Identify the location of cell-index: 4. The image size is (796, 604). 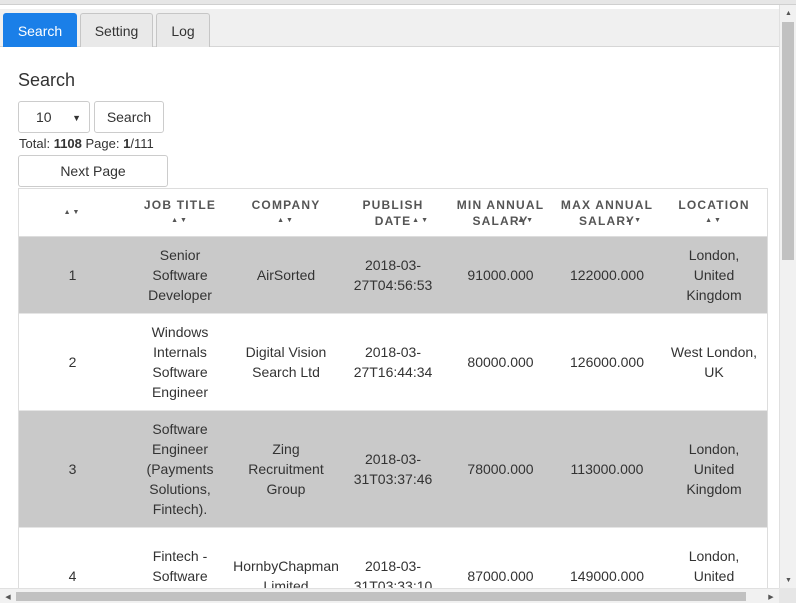
(72, 576).